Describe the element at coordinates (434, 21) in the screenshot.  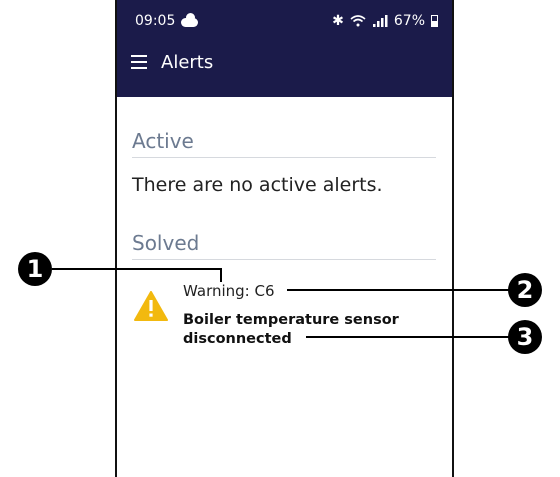
I see `battery-icon` at that location.